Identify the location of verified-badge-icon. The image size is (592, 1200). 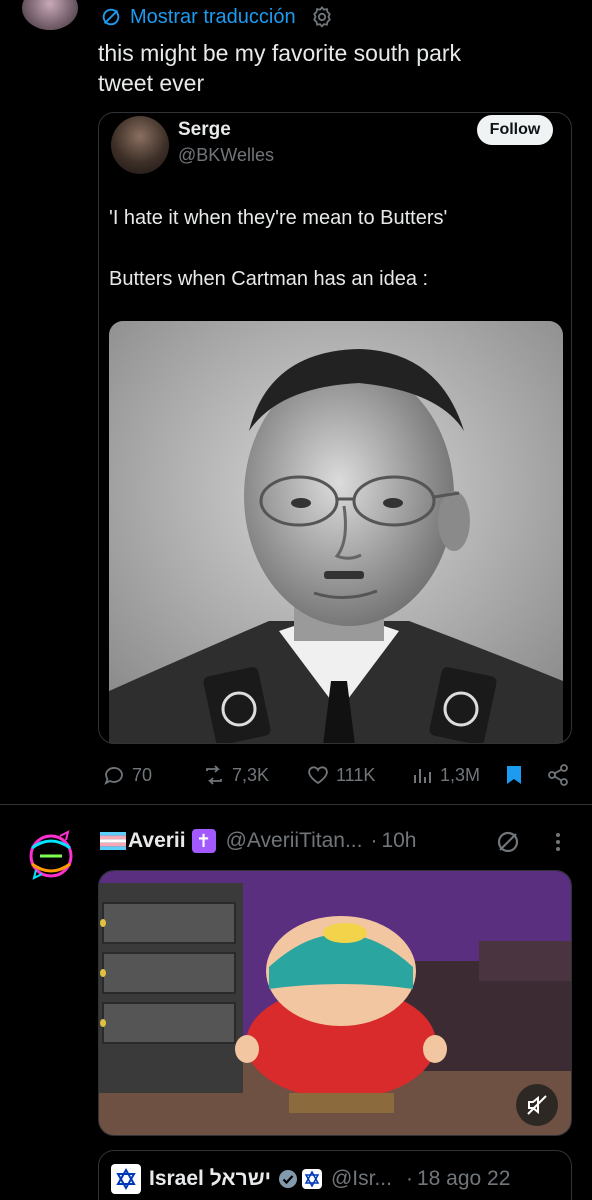
(287, 1179).